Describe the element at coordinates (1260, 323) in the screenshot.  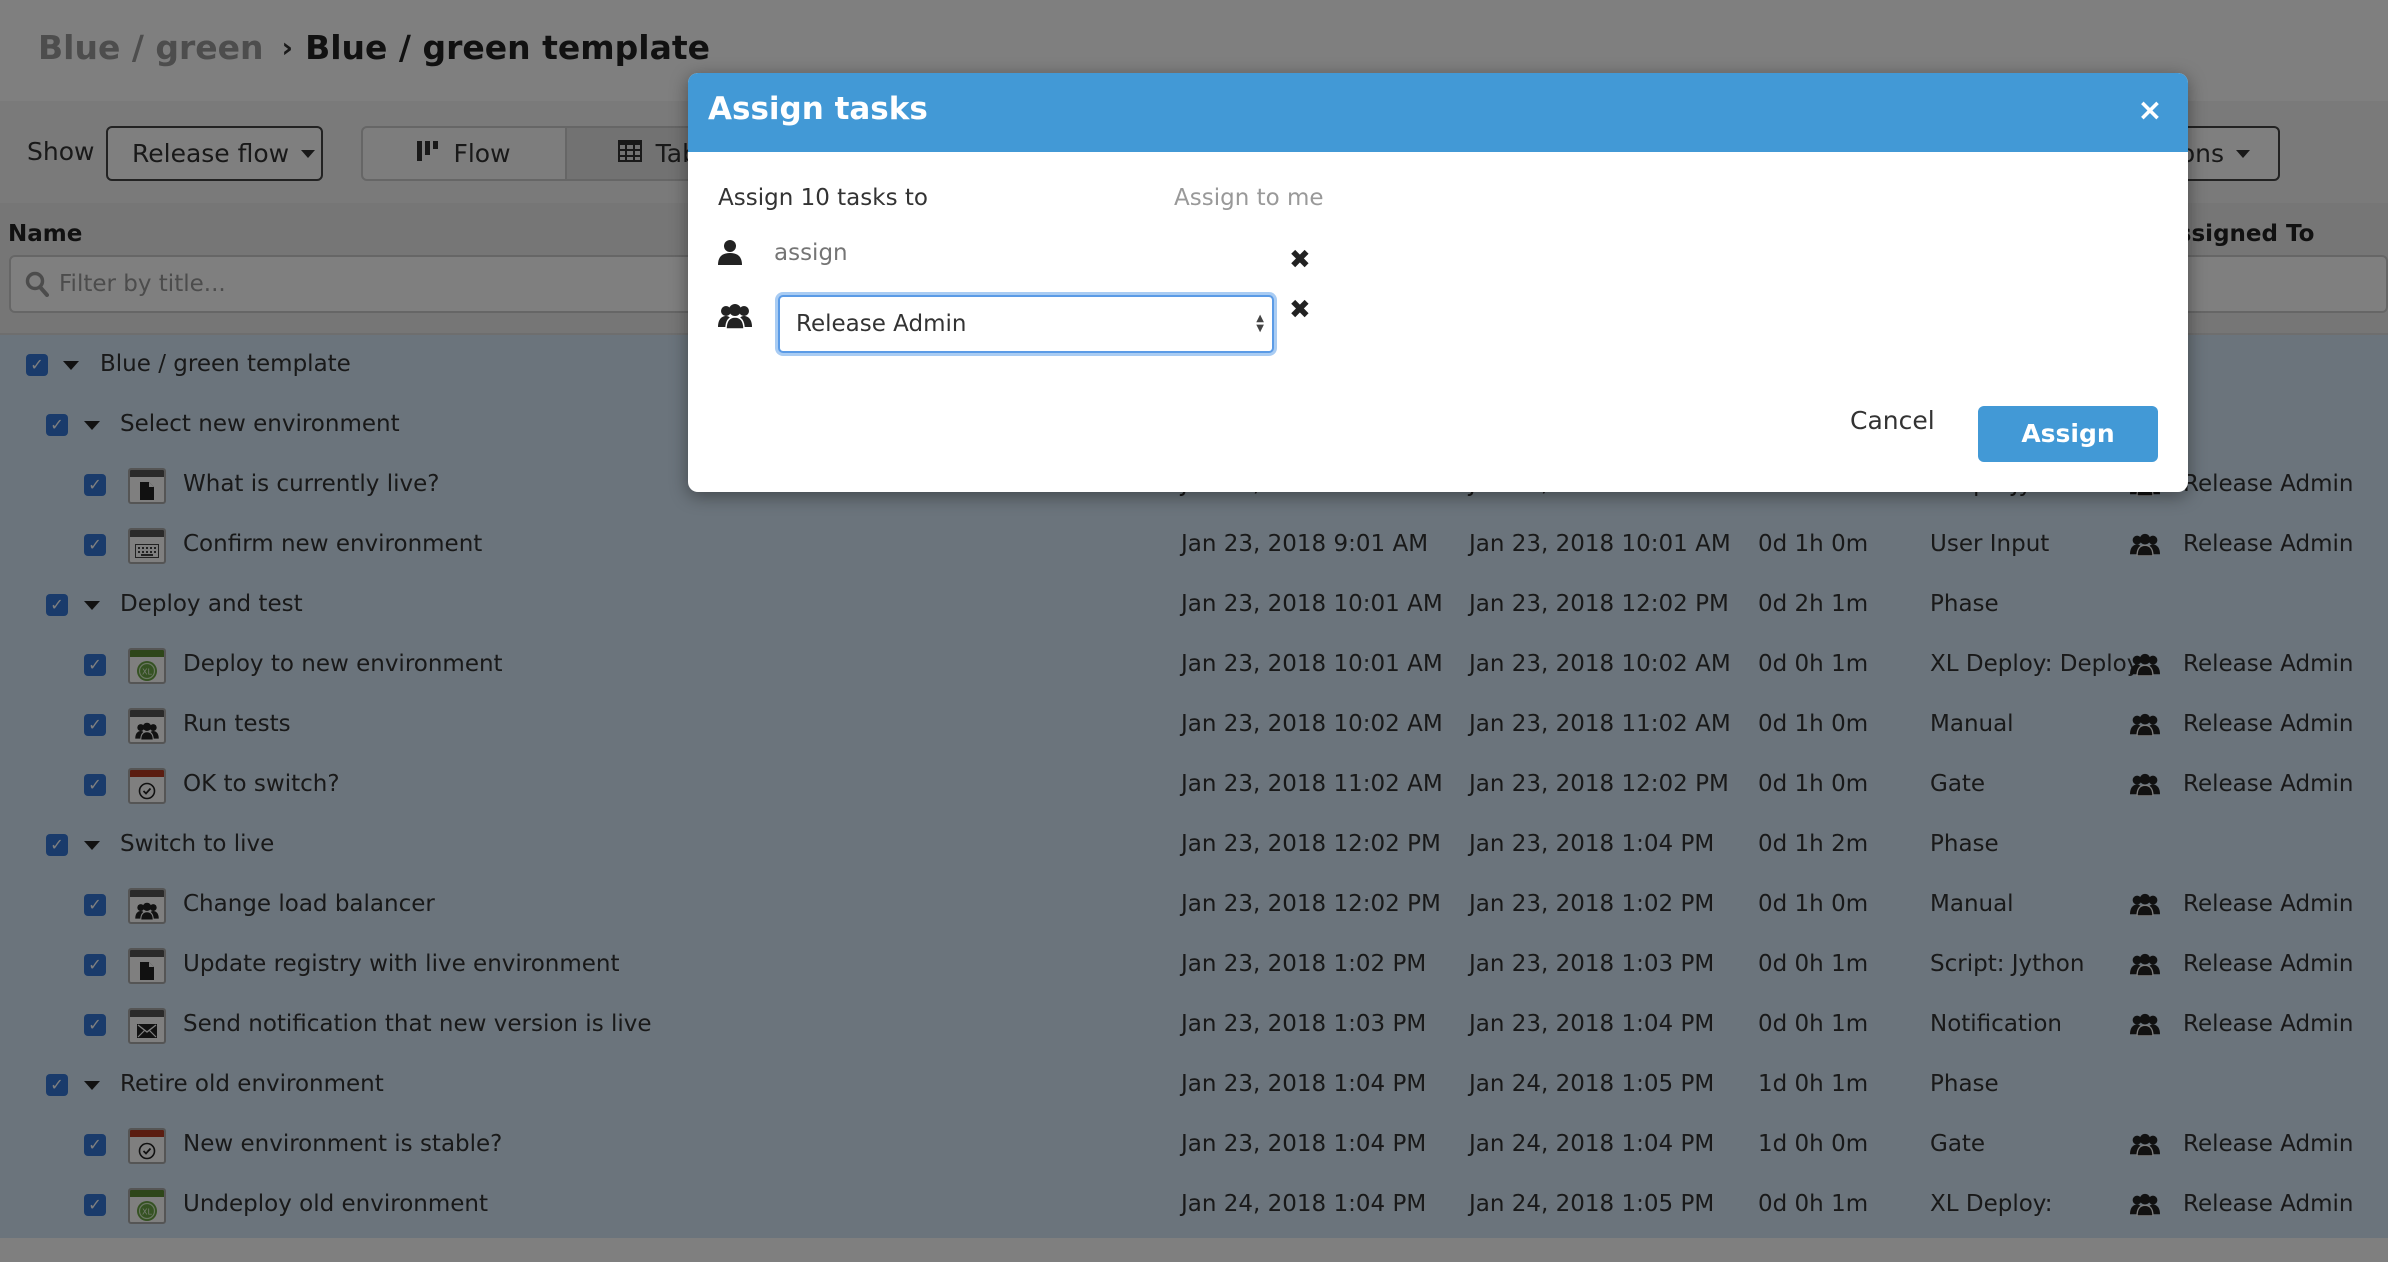
I see `select-arrows-icon: ▲ ▼` at that location.